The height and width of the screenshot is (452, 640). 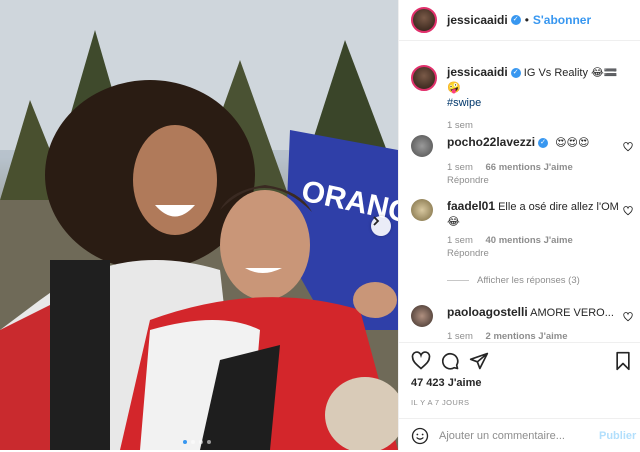 What do you see at coordinates (487, 312) in the screenshot?
I see `comment-username: paoloagostelli` at bounding box center [487, 312].